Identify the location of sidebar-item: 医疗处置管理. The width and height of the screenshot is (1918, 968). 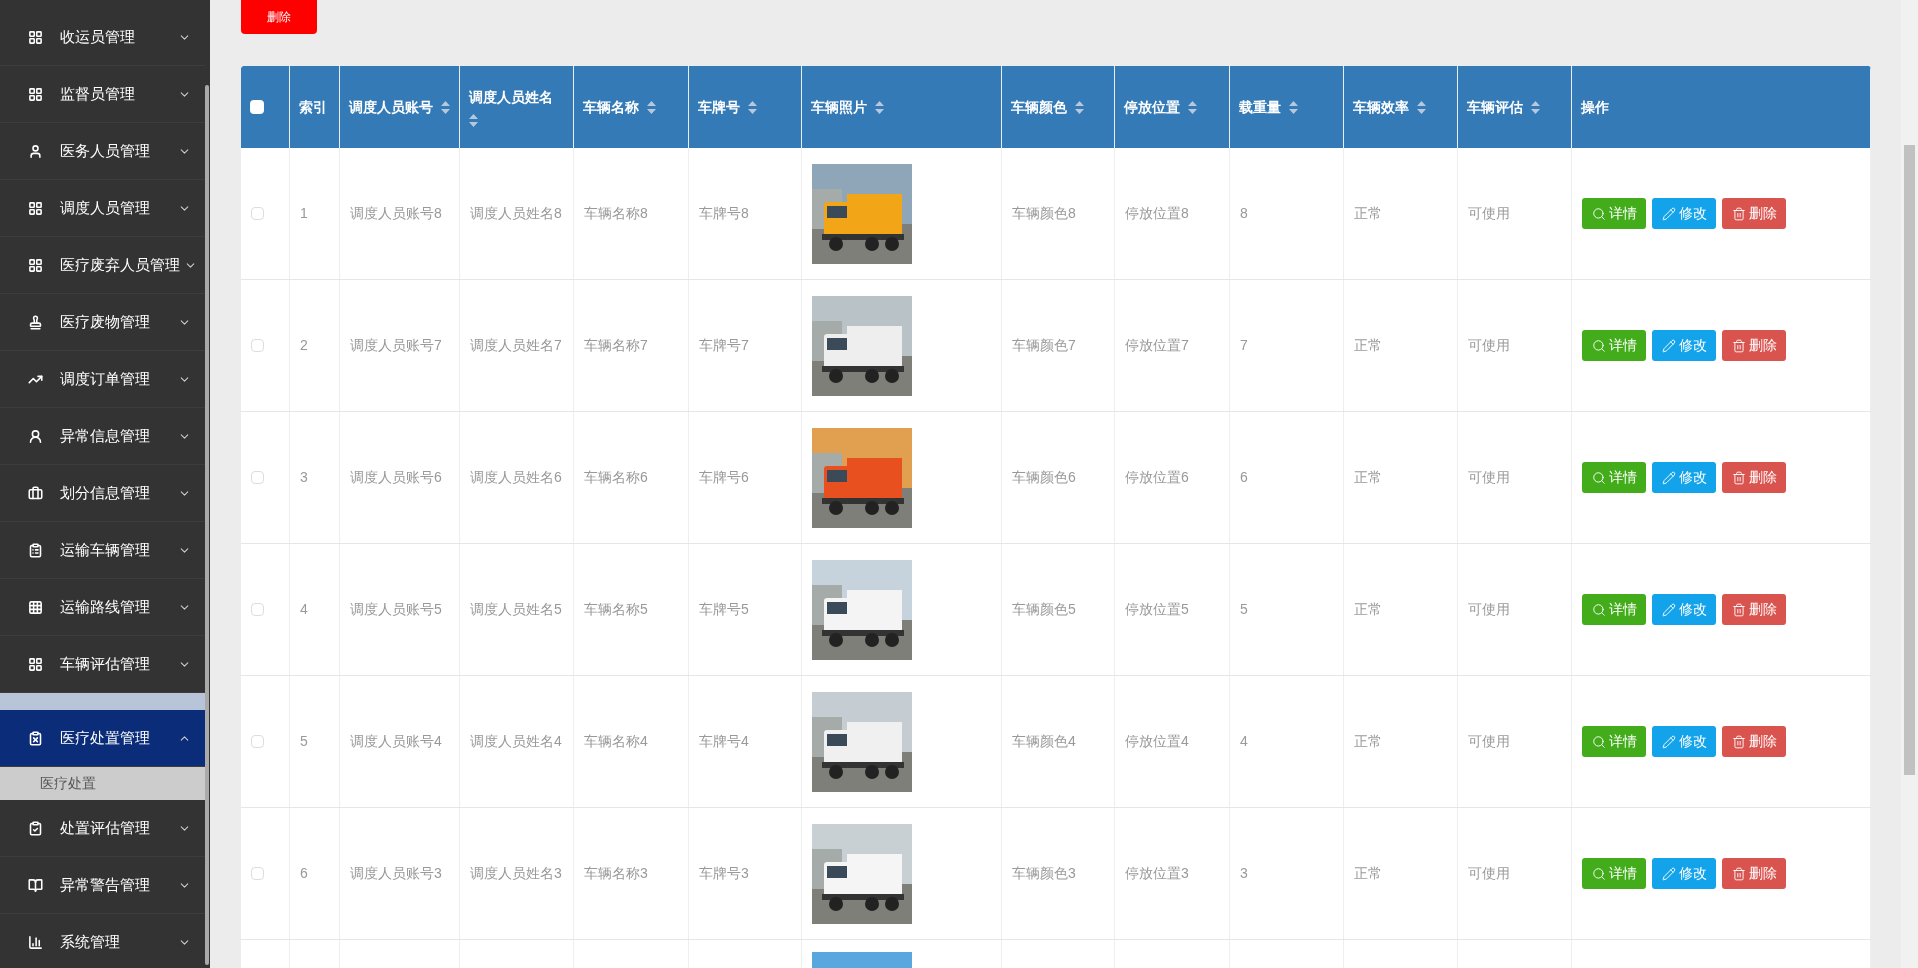
(102, 738).